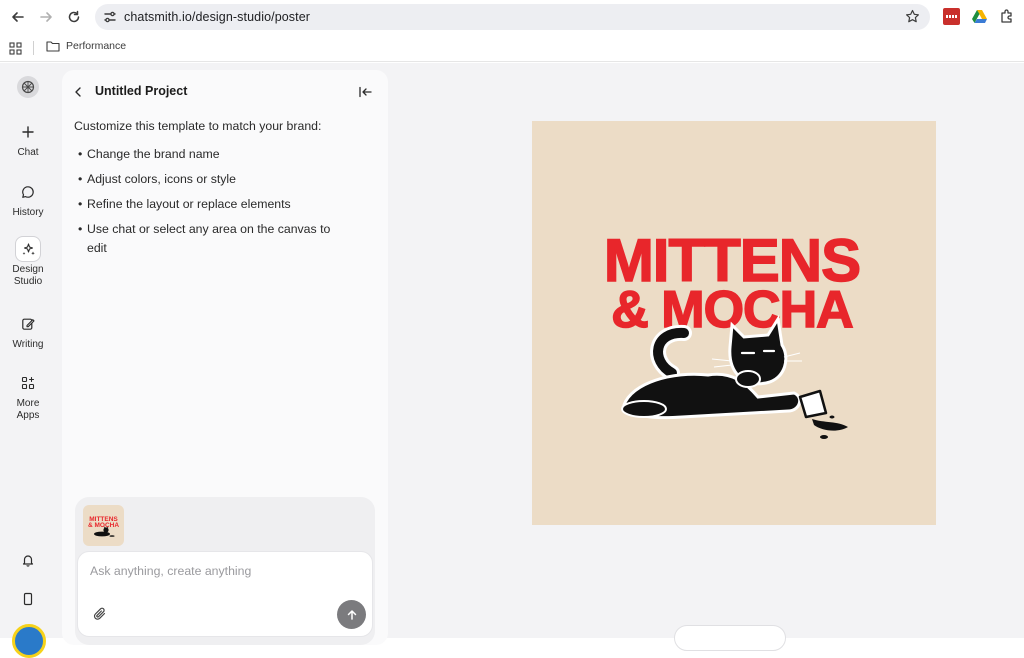 Image resolution: width=1024 pixels, height=658 pixels. Describe the element at coordinates (217, 17) in the screenshot. I see `url-text: chatsmith.io/design-studio/poster` at that location.